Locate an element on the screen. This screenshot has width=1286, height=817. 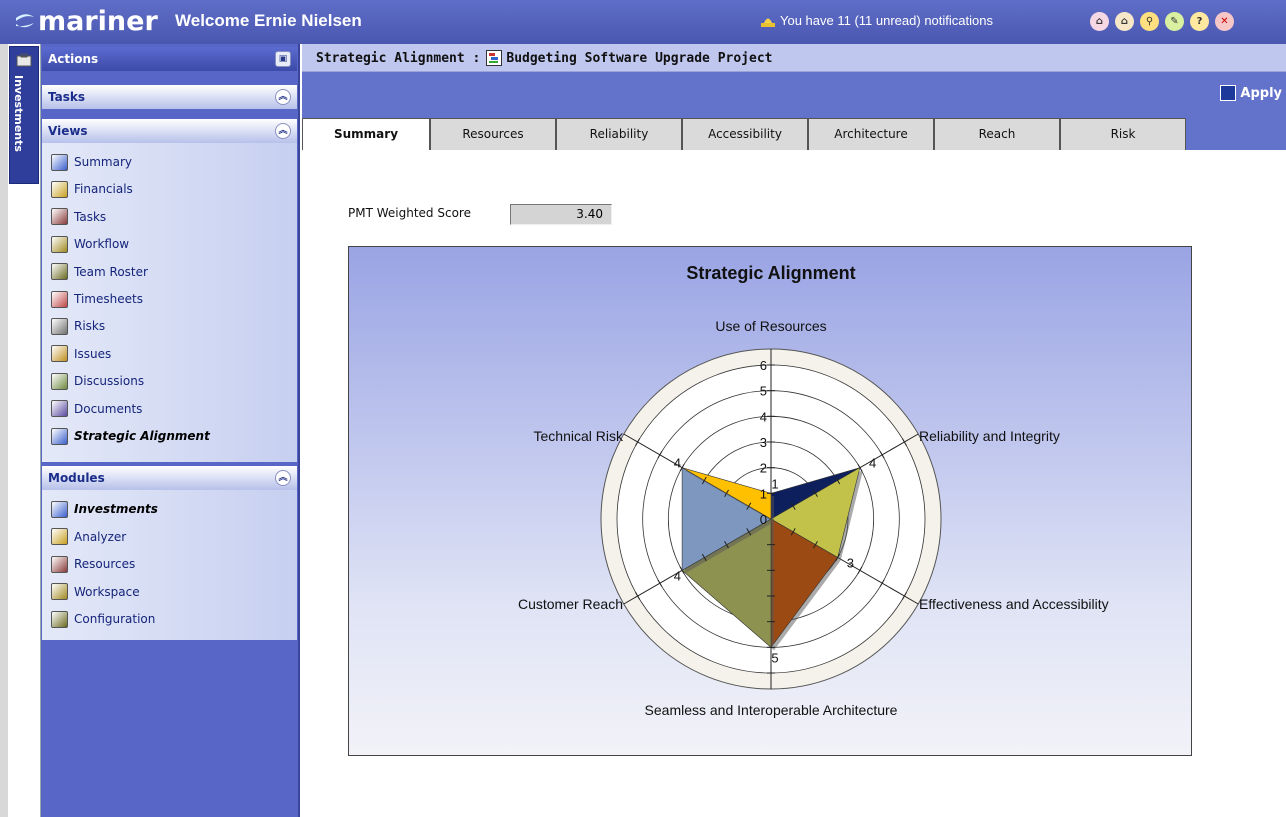
radar-category-label: Customer Reach is located at coordinates (570, 604).